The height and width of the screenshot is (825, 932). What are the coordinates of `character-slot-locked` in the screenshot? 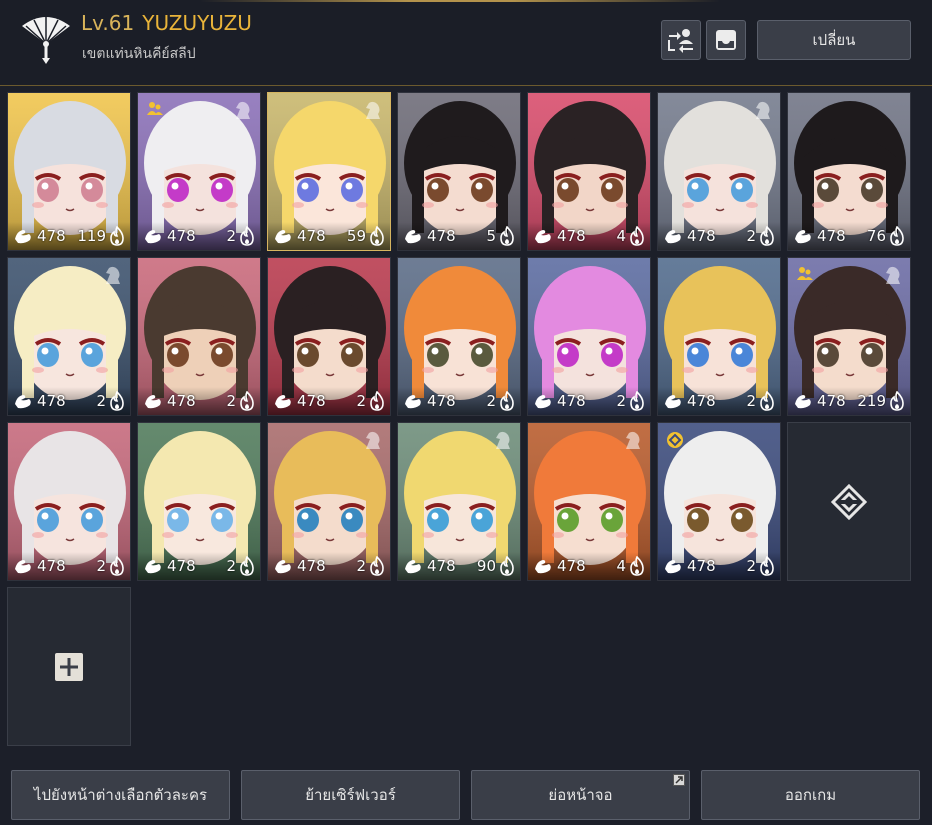 It's located at (849, 501).